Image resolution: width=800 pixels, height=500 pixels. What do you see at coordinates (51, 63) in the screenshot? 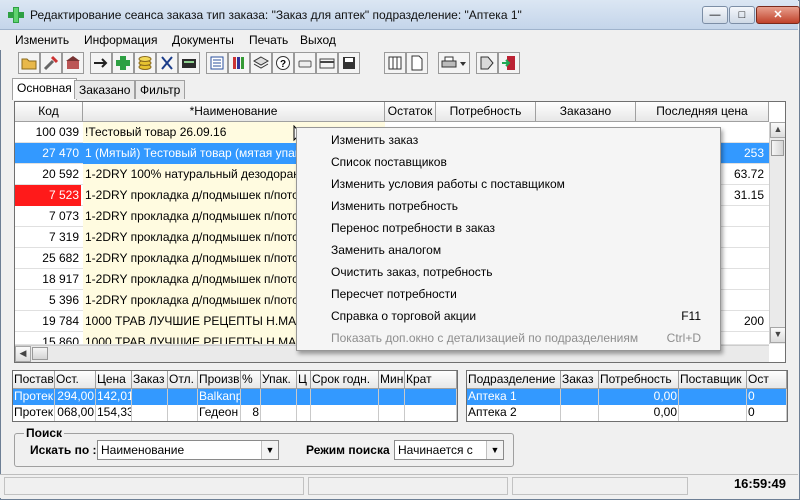
I see `tools-icon` at bounding box center [51, 63].